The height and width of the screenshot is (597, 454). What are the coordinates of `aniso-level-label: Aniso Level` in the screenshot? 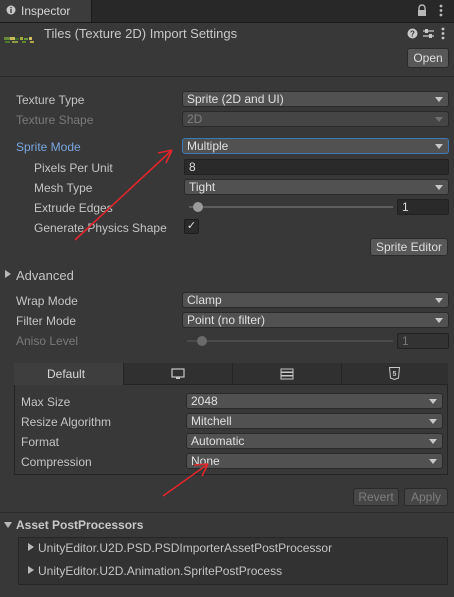 It's located at (47, 341).